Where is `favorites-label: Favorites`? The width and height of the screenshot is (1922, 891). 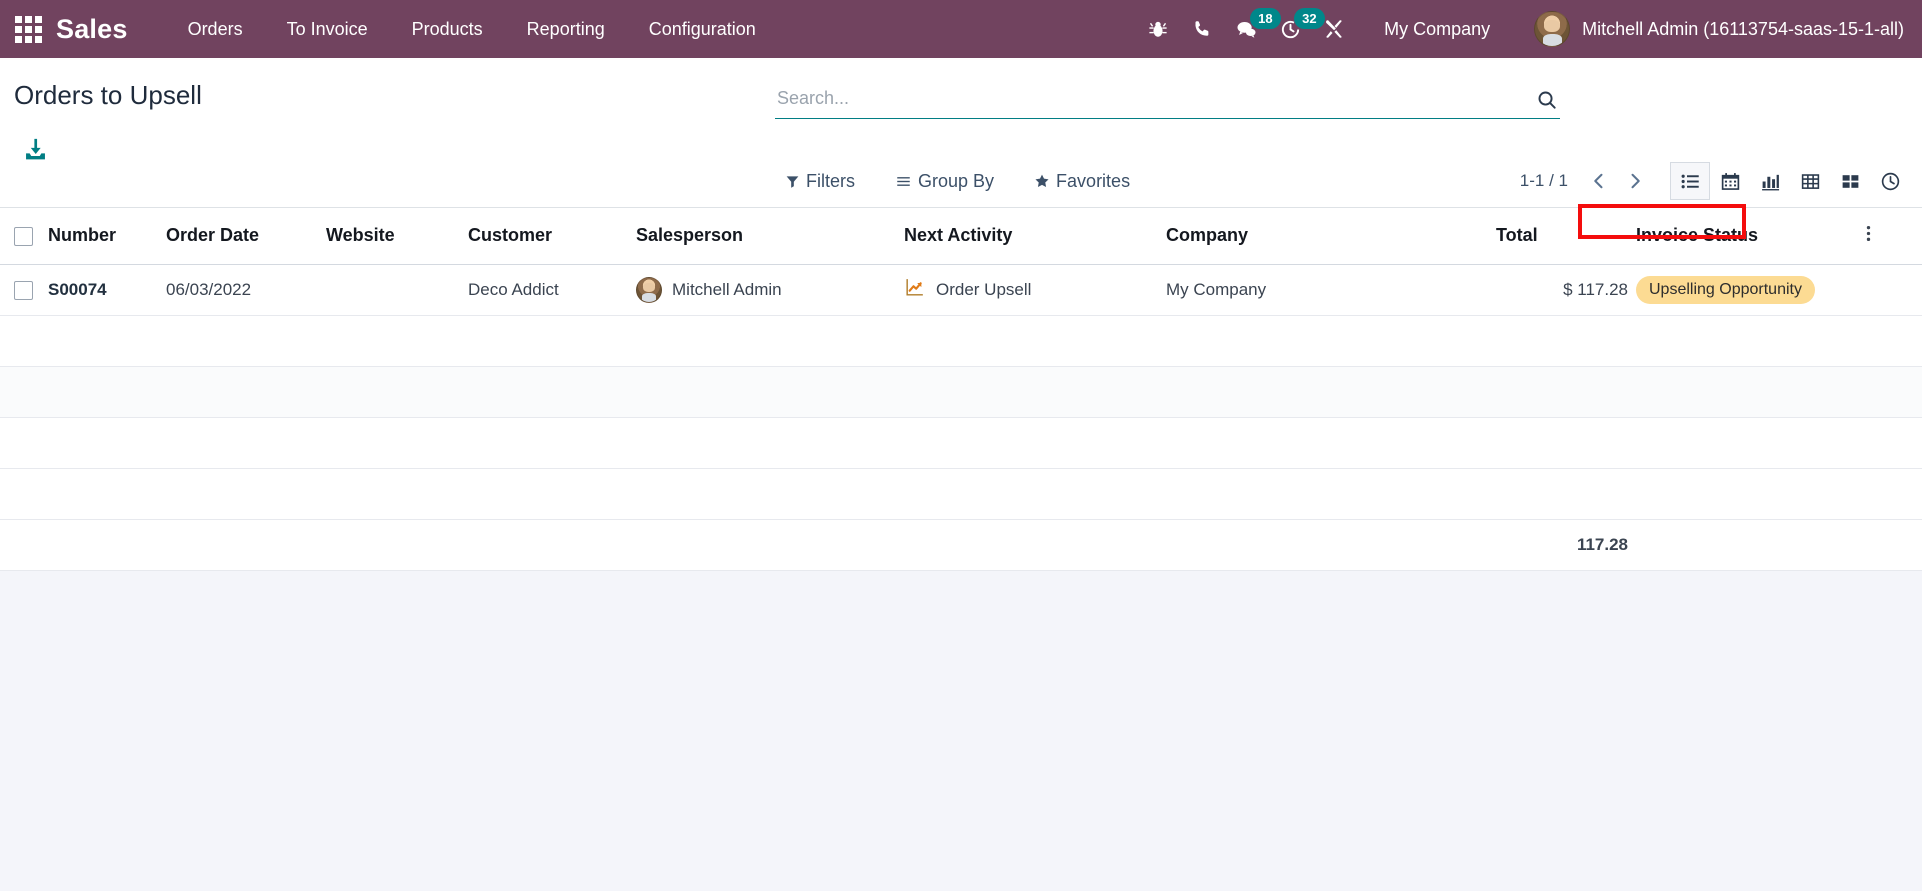 favorites-label: Favorites is located at coordinates (1093, 180).